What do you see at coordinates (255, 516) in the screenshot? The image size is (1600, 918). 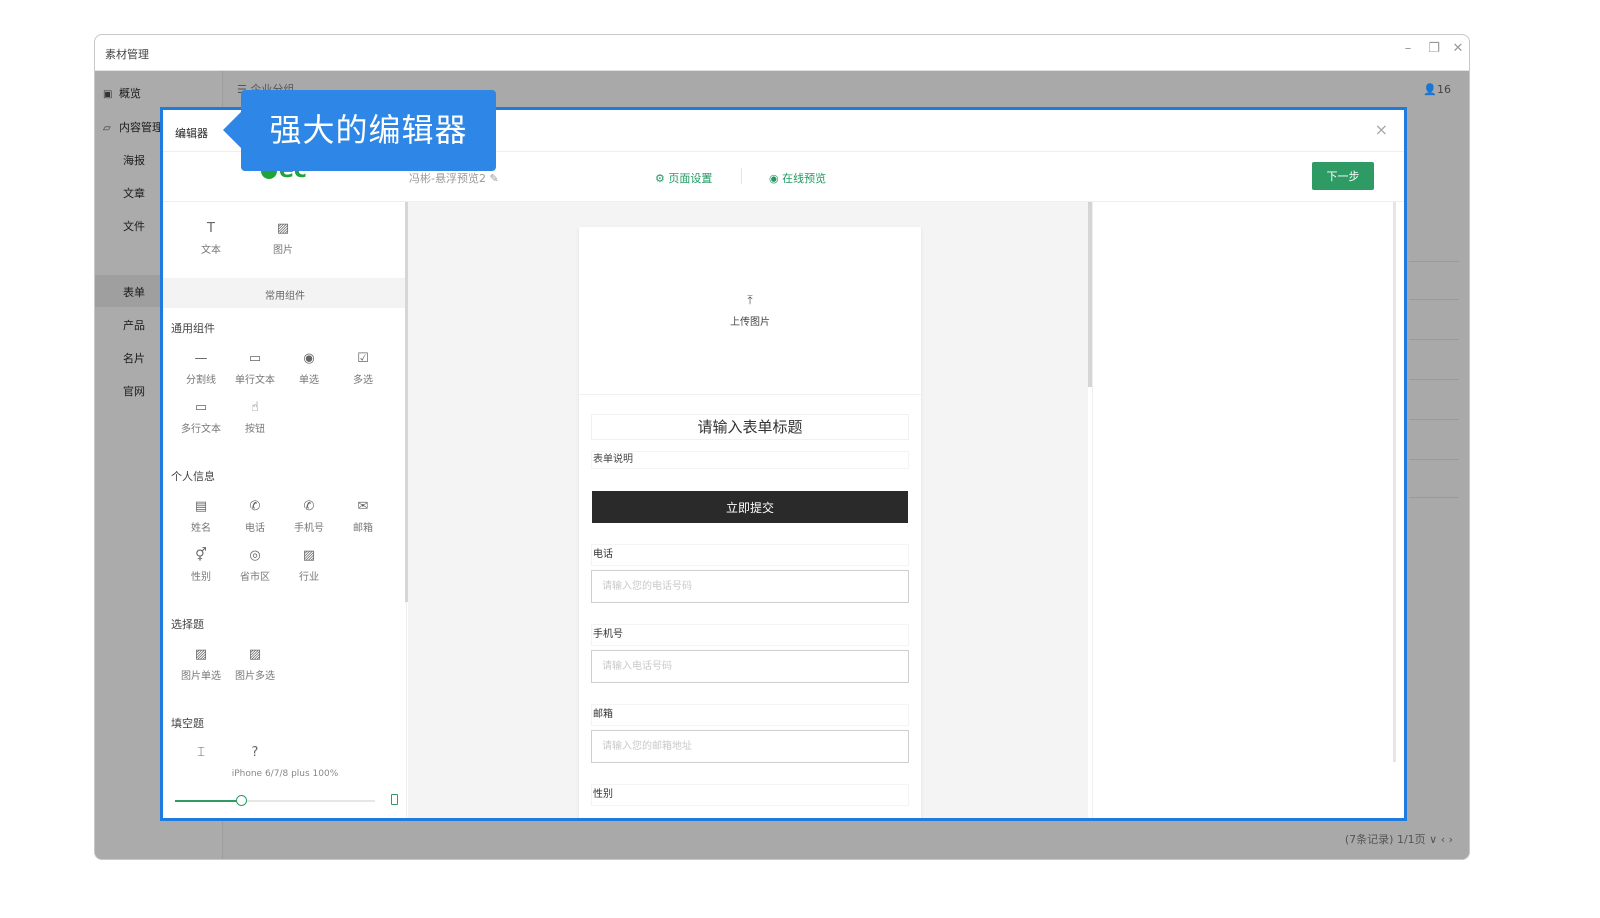 I see `component-phone: ✆ 电话` at bounding box center [255, 516].